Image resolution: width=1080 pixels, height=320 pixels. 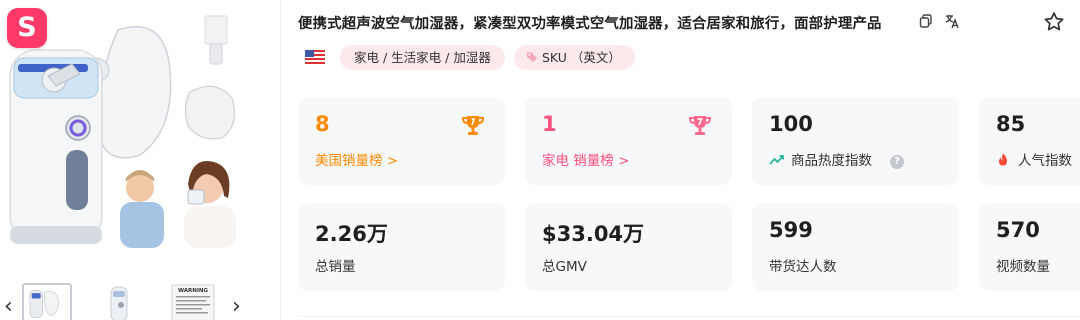 What do you see at coordinates (791, 230) in the screenshot?
I see `creators-count-value: 599` at bounding box center [791, 230].